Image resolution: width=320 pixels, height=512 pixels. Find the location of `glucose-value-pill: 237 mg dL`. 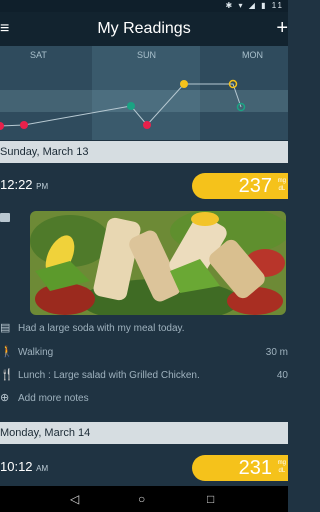

glucose-value-pill: 237 mg dL is located at coordinates (240, 186).